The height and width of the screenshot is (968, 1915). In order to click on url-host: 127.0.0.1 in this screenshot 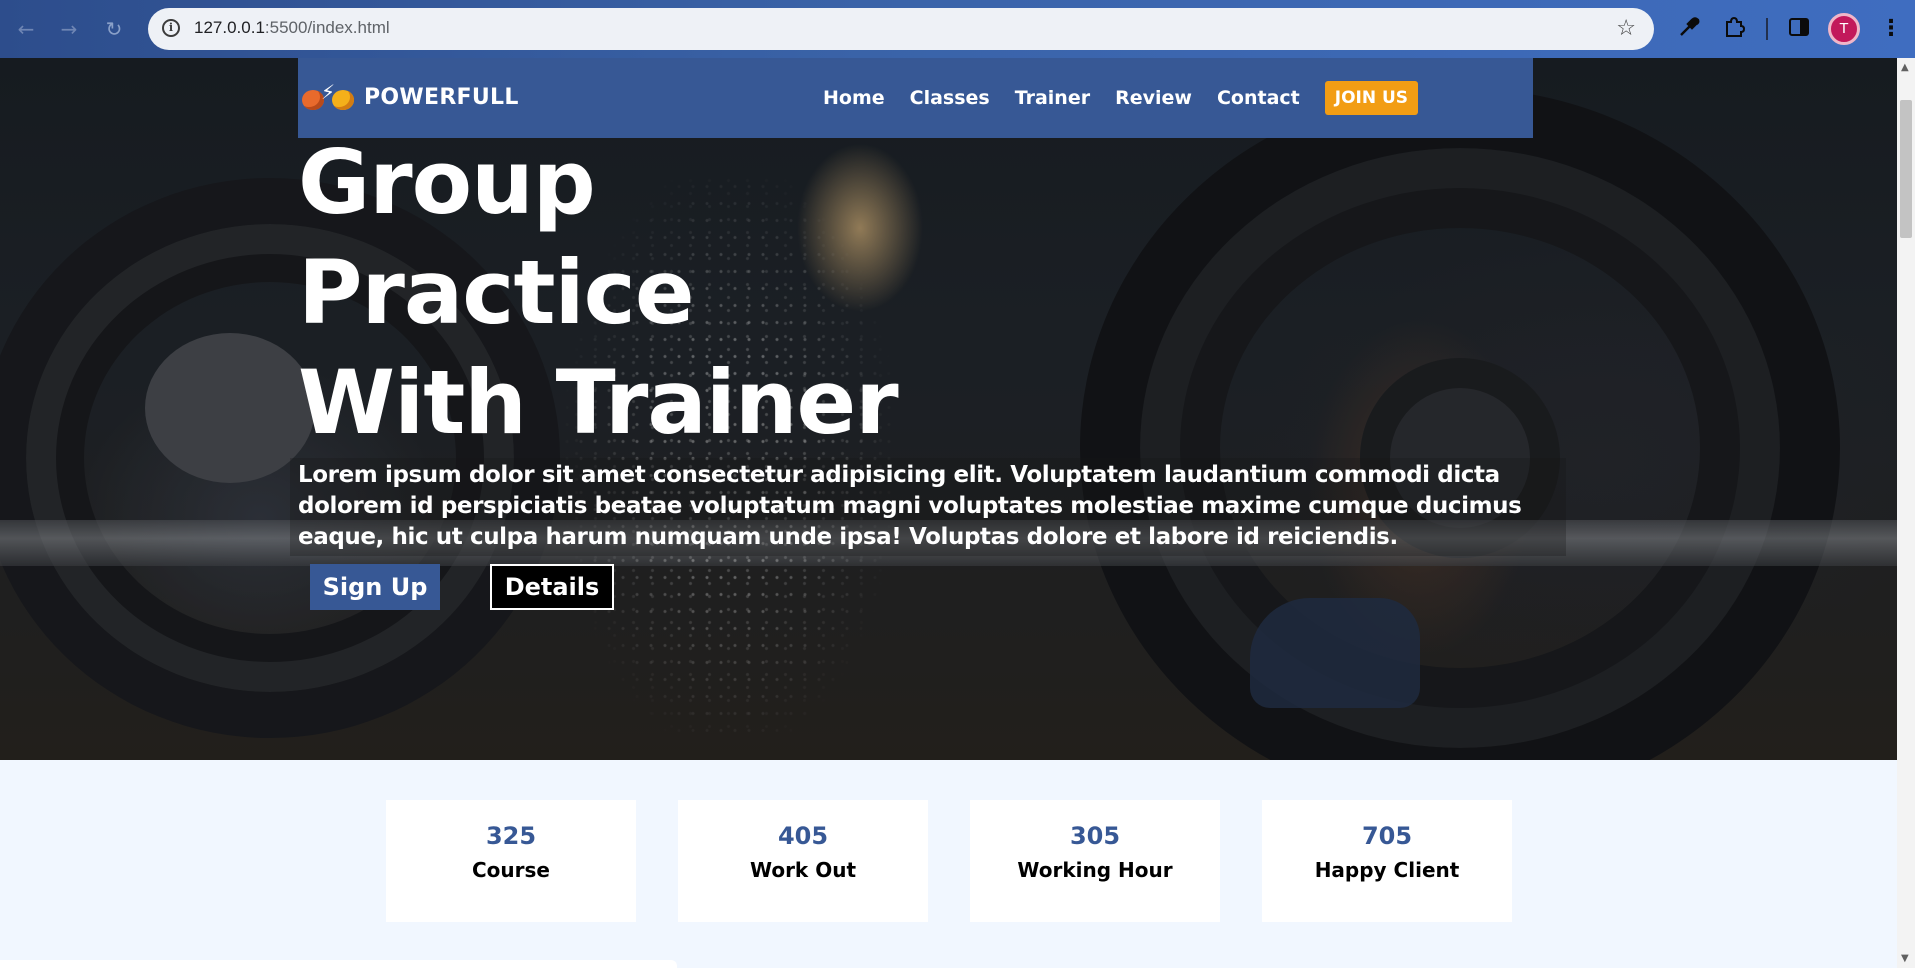, I will do `click(229, 27)`.